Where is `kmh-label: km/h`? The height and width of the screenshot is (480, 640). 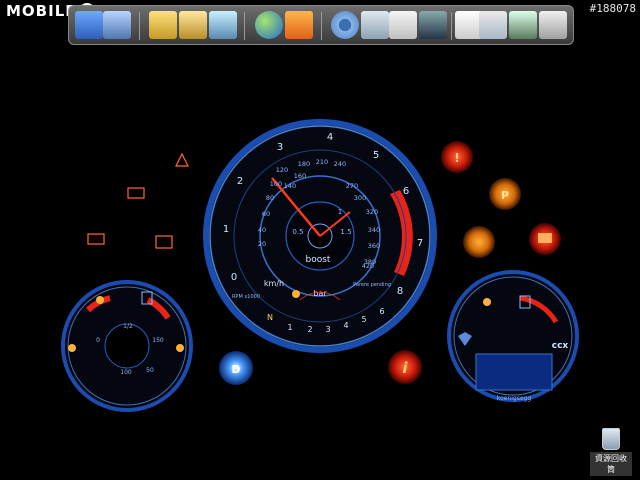
kmh-label: km/h is located at coordinates (274, 283).